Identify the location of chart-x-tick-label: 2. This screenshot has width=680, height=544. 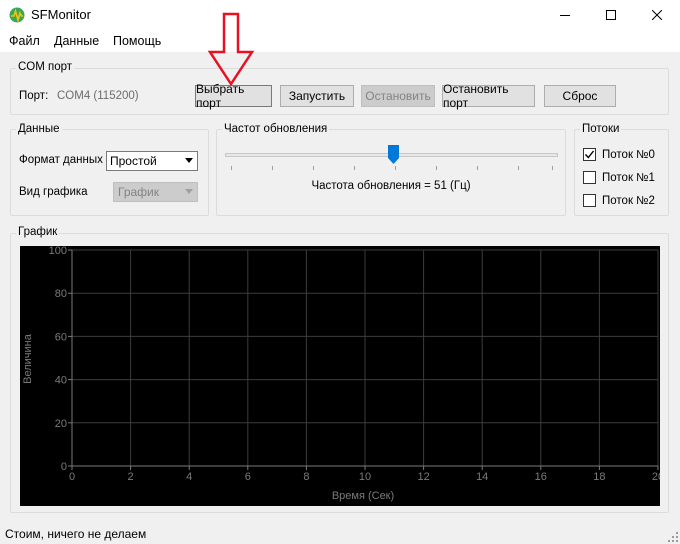
(131, 477).